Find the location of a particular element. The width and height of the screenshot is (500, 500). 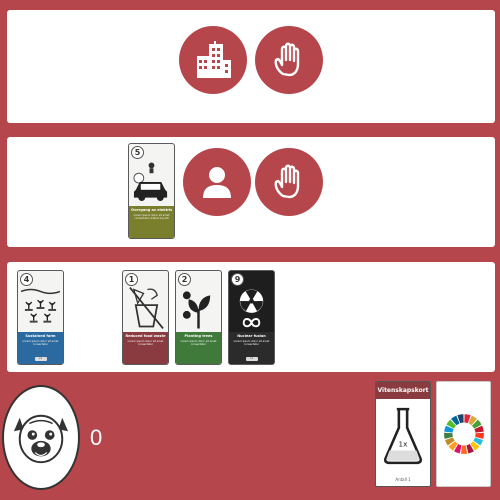

person-button is located at coordinates (217, 182).